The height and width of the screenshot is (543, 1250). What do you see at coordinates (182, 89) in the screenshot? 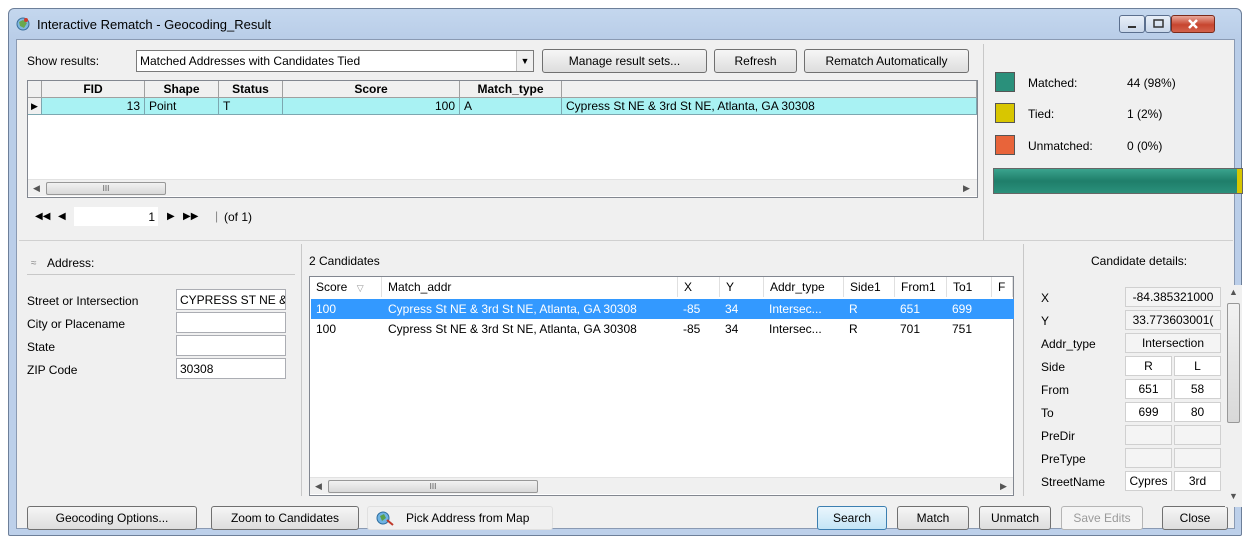
I see `column-header-shape: Shape` at bounding box center [182, 89].